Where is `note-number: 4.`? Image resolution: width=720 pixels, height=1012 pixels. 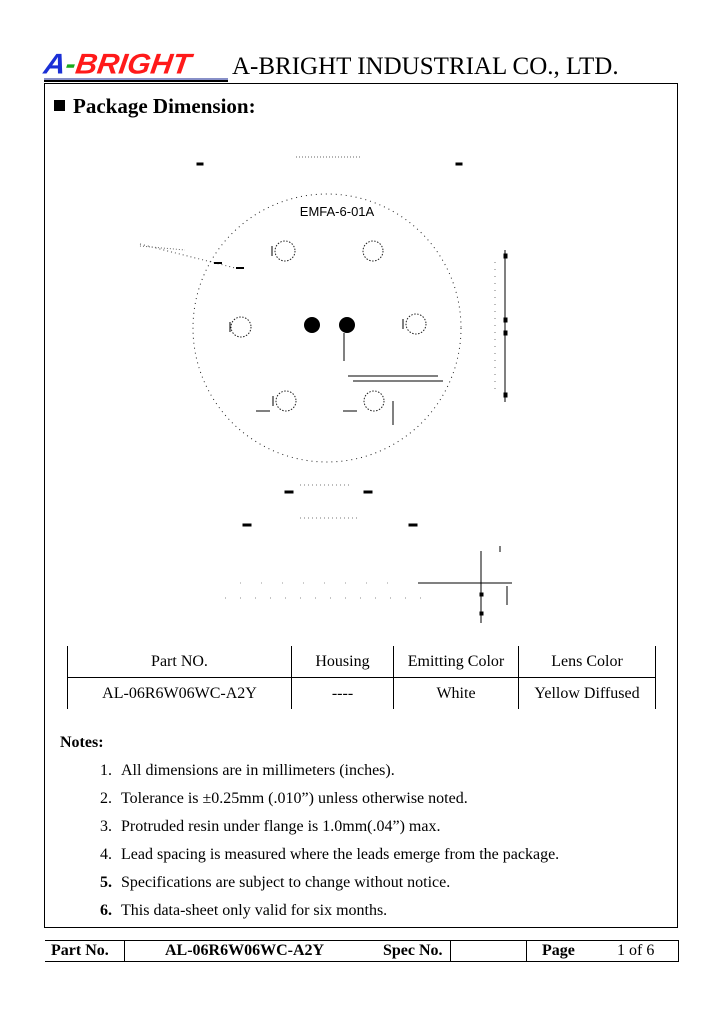
note-number: 4. is located at coordinates (106, 854).